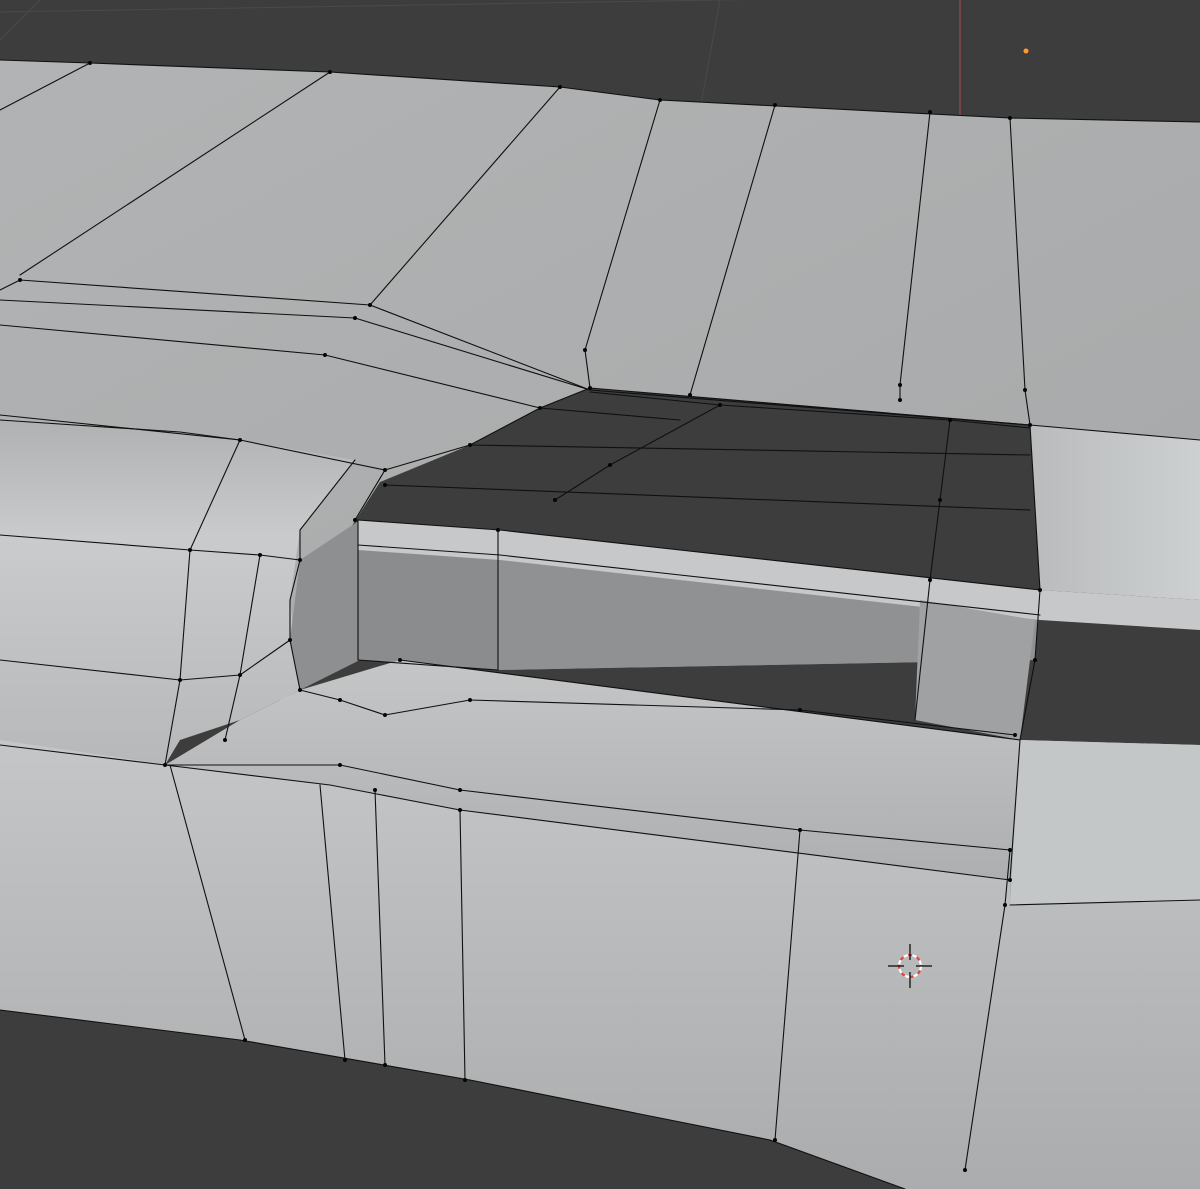 The height and width of the screenshot is (1189, 1200). What do you see at coordinates (1026, 51) in the screenshot?
I see `origin-dot` at bounding box center [1026, 51].